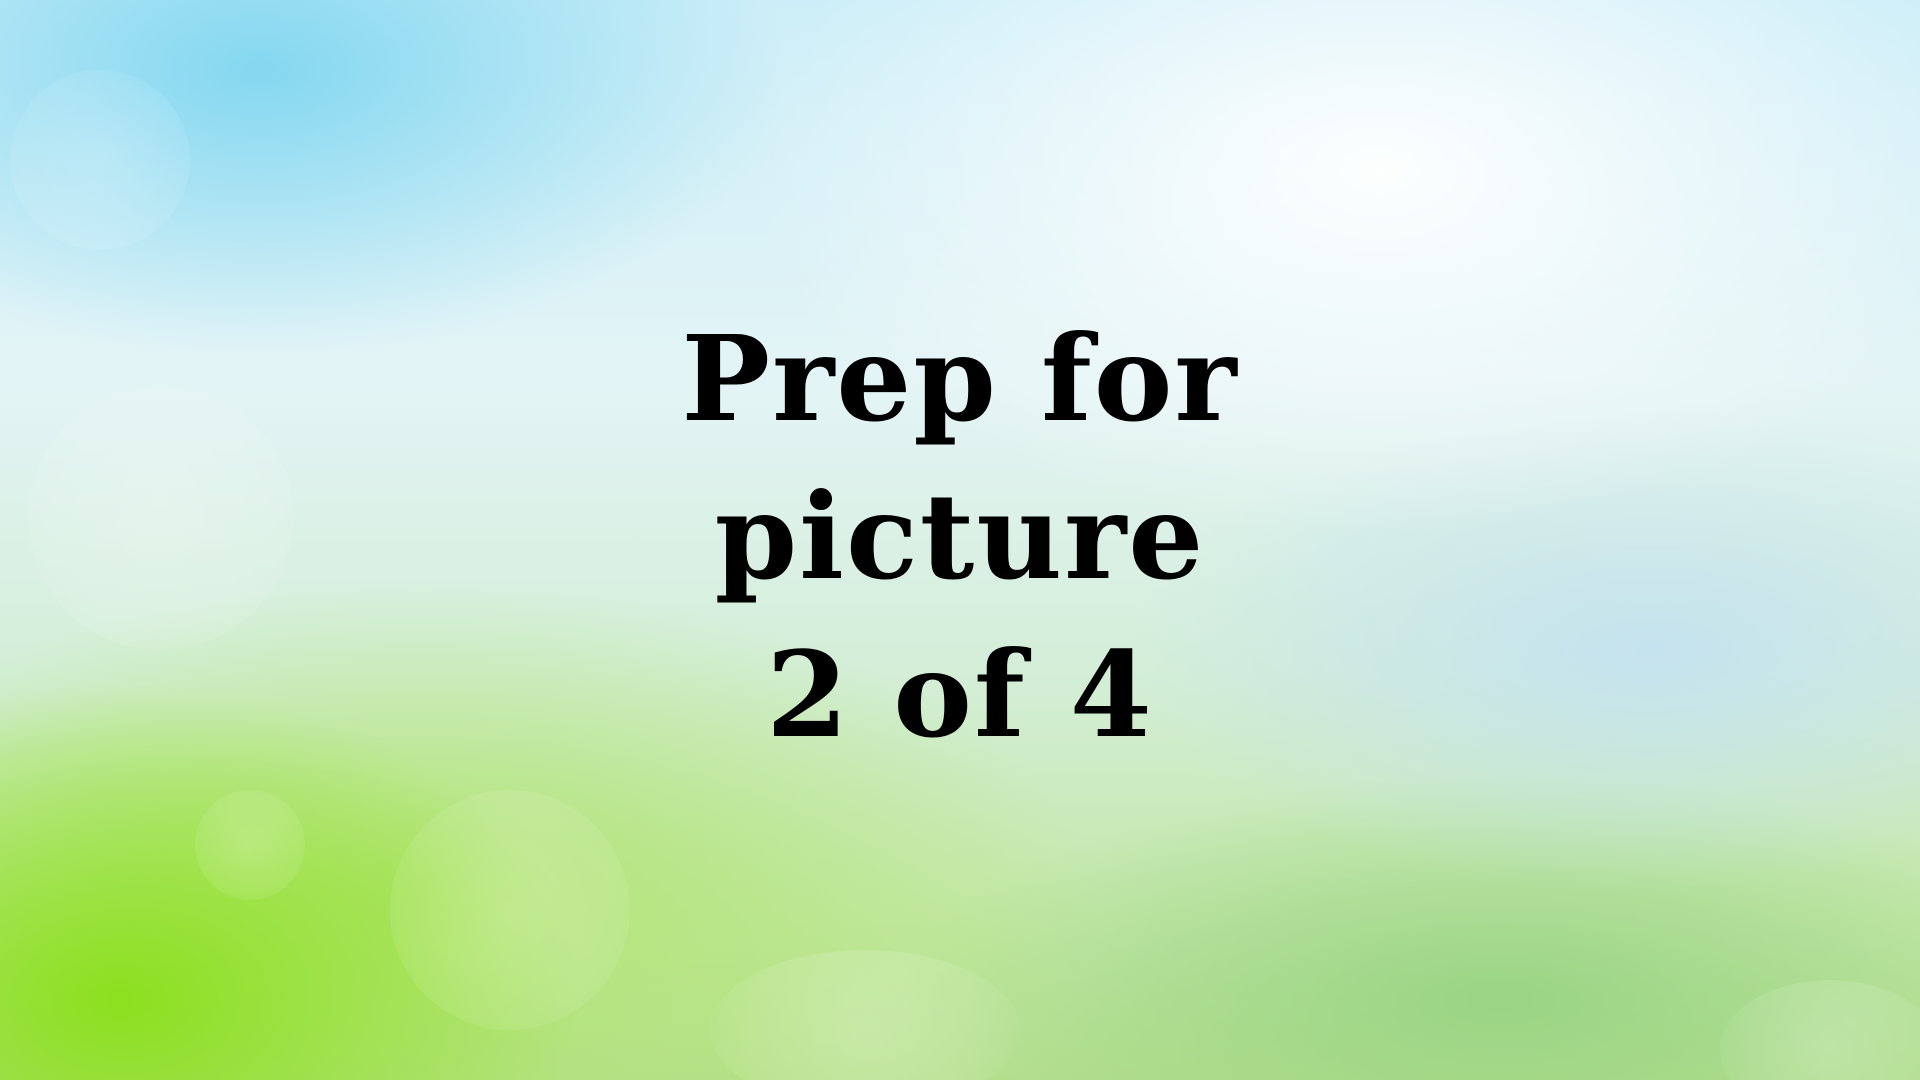 The image size is (1920, 1080). I want to click on title-line-1: Prep for, so click(960, 378).